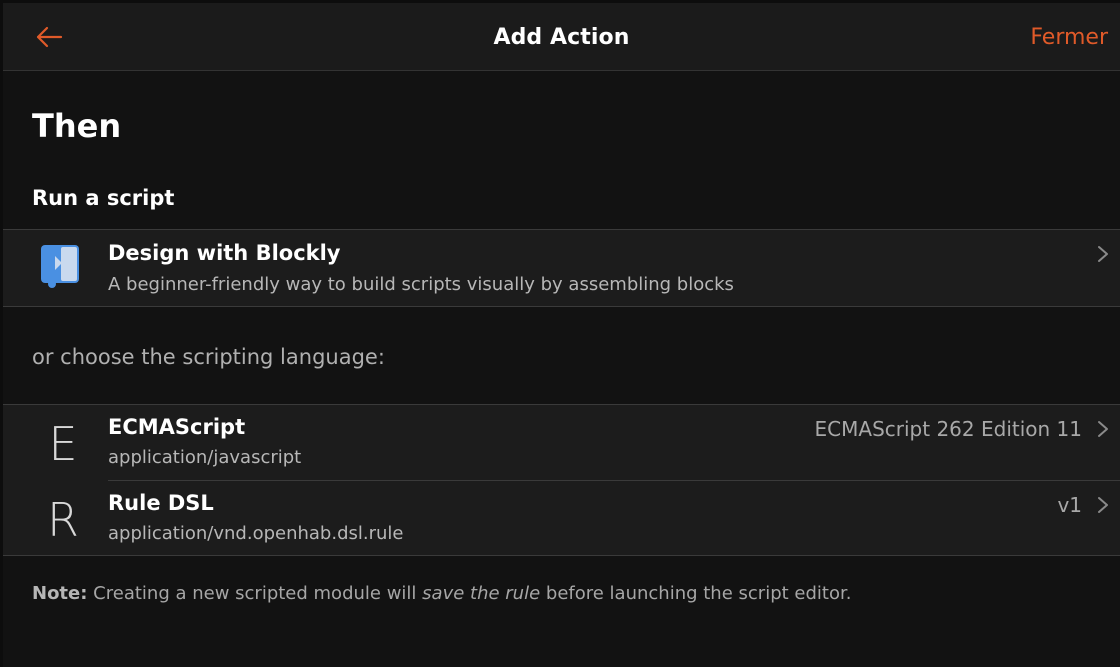 This screenshot has height=667, width=1120. I want to click on language-version: v1, so click(1069, 505).